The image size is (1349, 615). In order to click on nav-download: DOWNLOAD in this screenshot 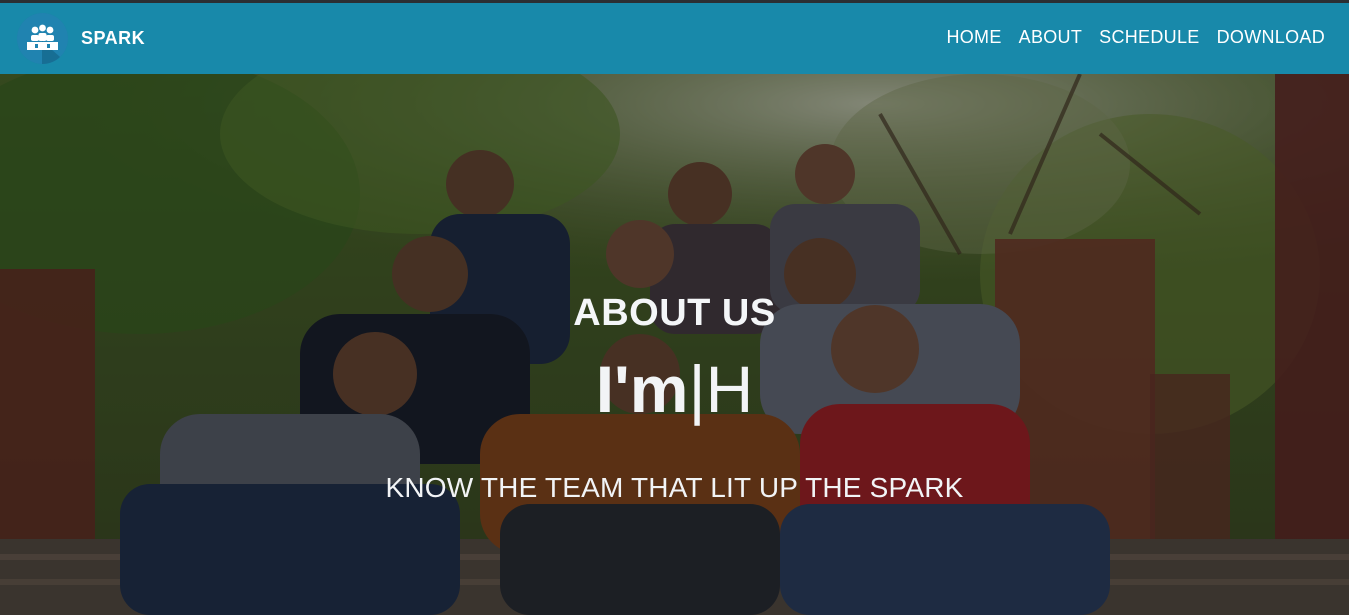, I will do `click(1271, 37)`.